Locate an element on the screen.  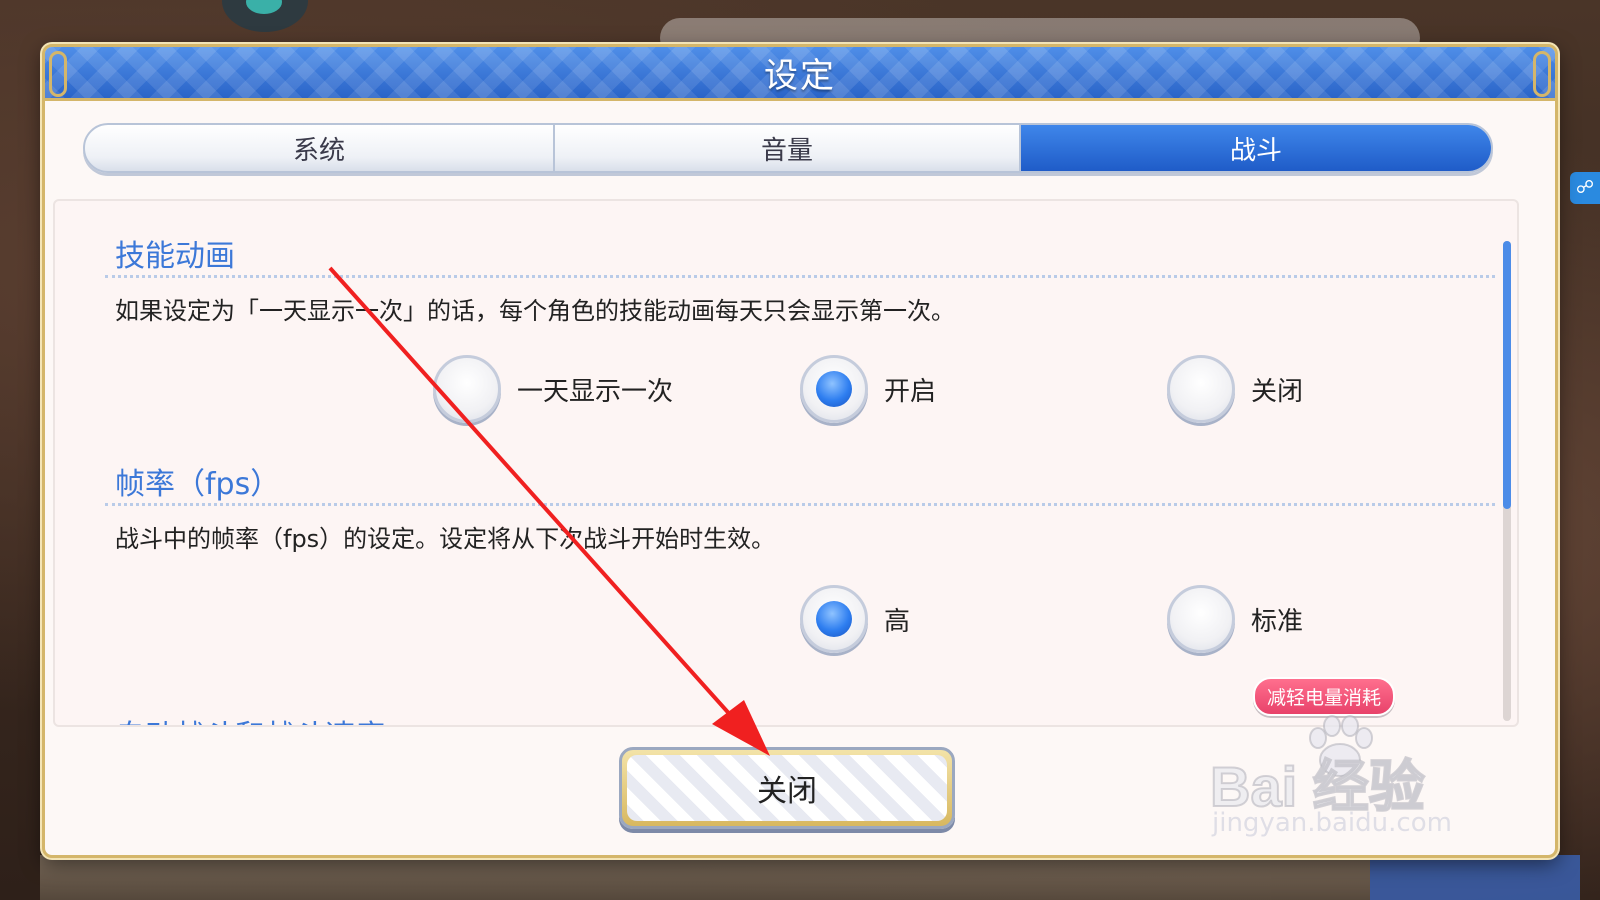
radio-fps-high: 高 is located at coordinates (855, 619).